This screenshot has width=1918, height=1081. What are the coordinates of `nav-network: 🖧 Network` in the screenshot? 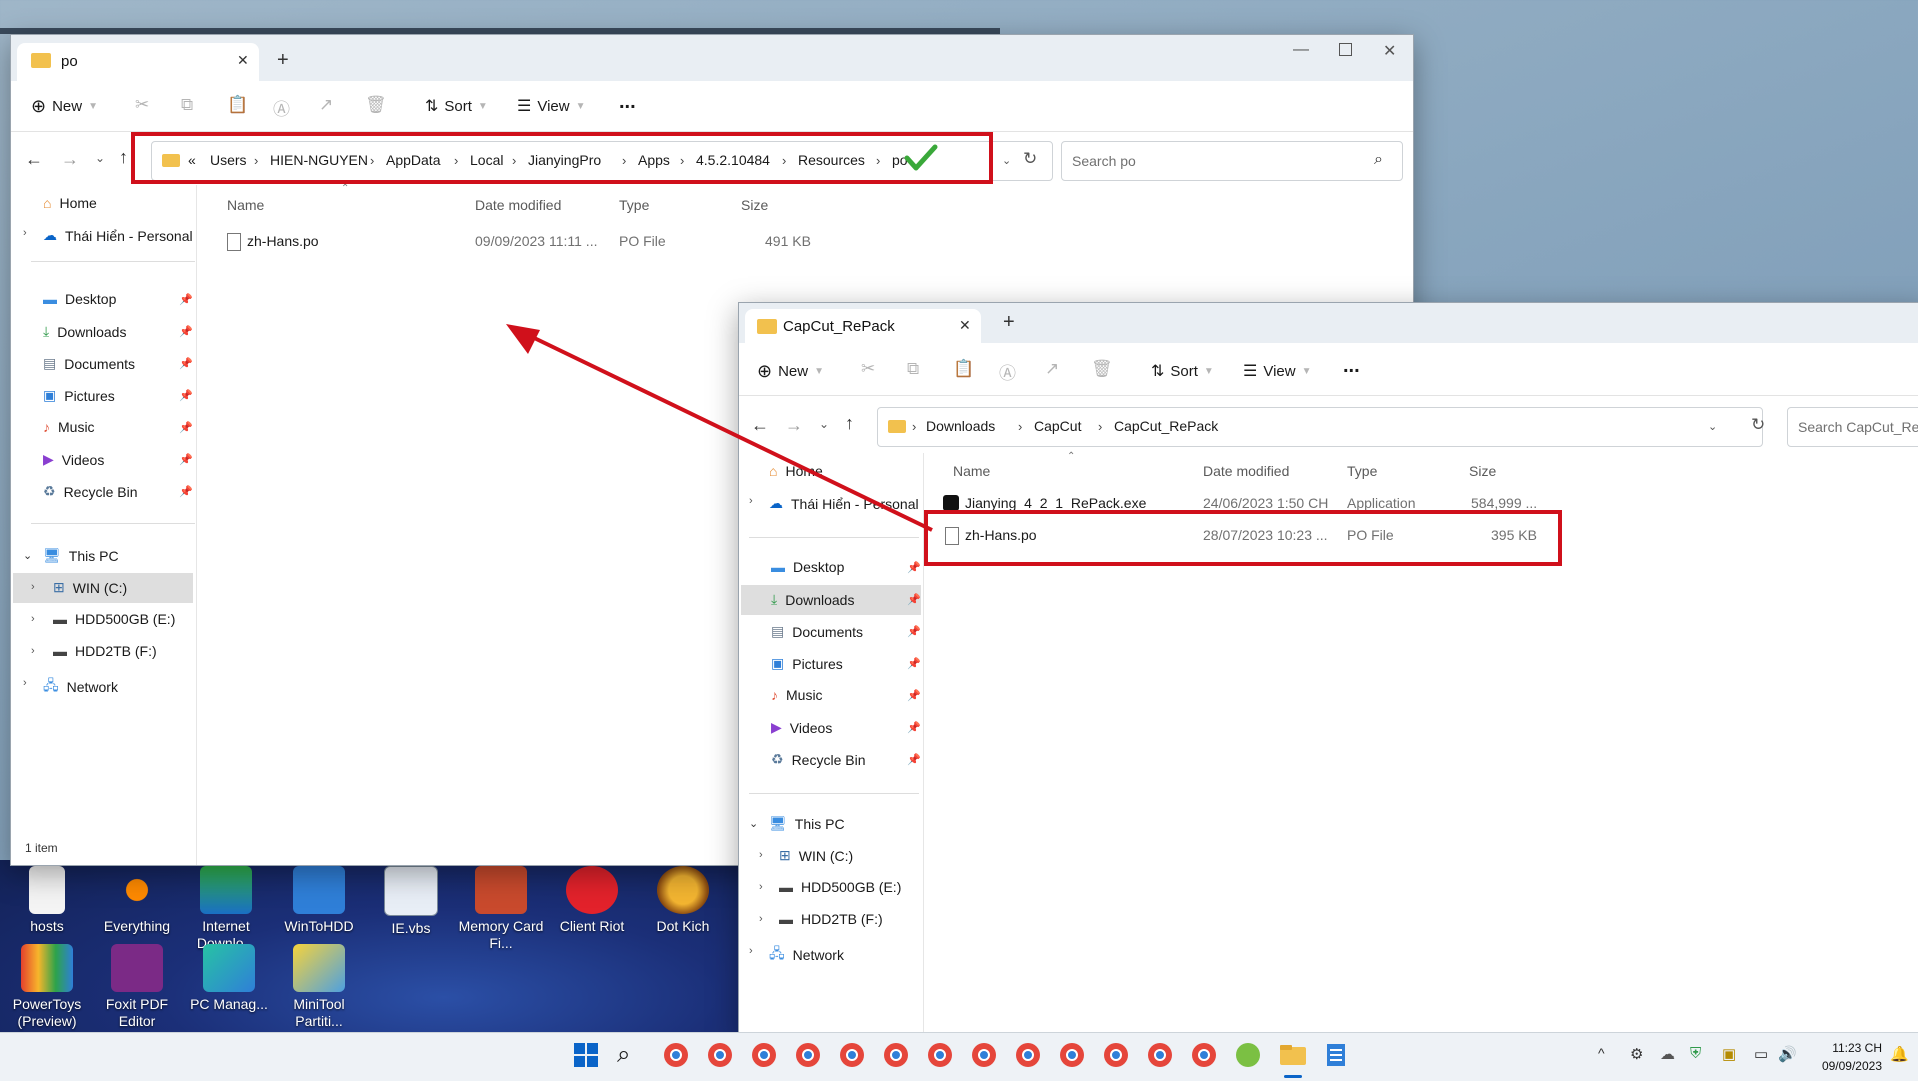 It's located at (80, 687).